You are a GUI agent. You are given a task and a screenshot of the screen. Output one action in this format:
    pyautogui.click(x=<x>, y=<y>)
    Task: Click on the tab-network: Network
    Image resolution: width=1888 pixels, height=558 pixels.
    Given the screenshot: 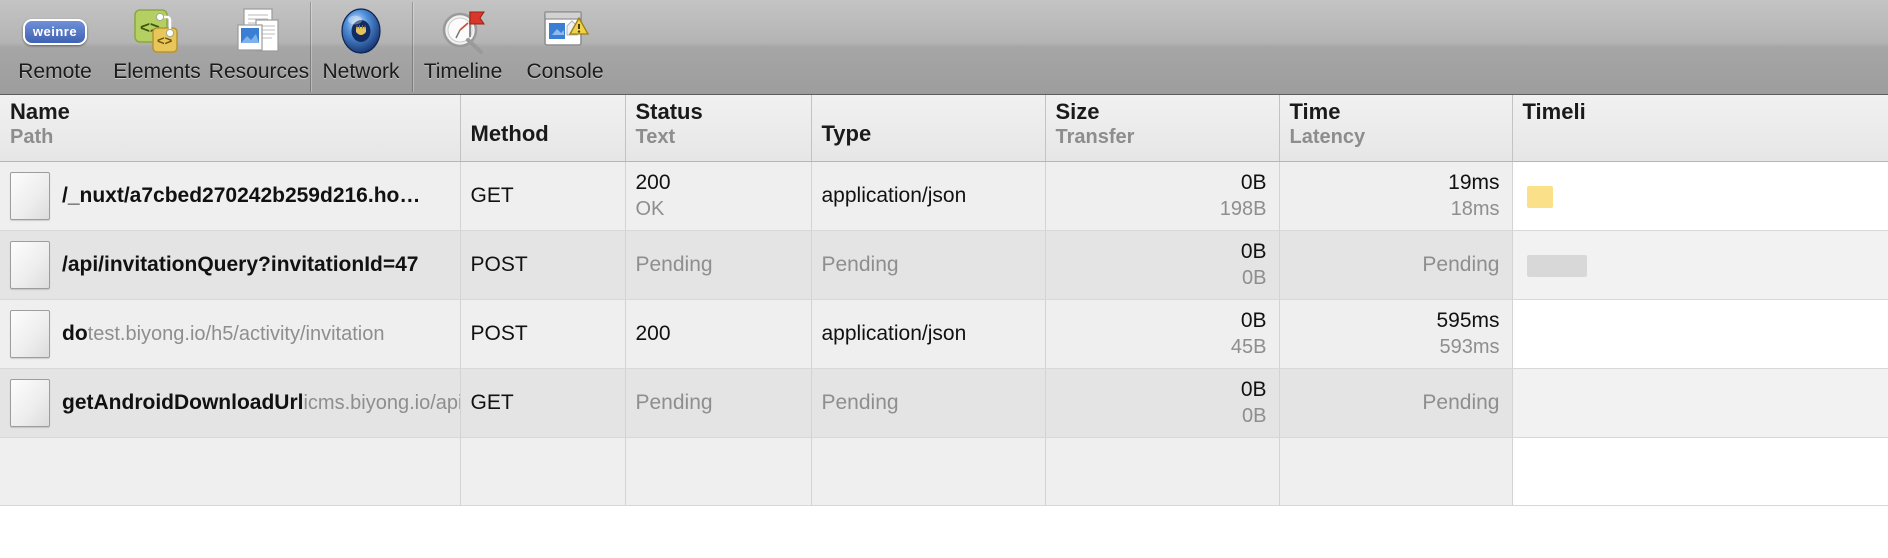 What is the action you would take?
    pyautogui.click(x=361, y=47)
    